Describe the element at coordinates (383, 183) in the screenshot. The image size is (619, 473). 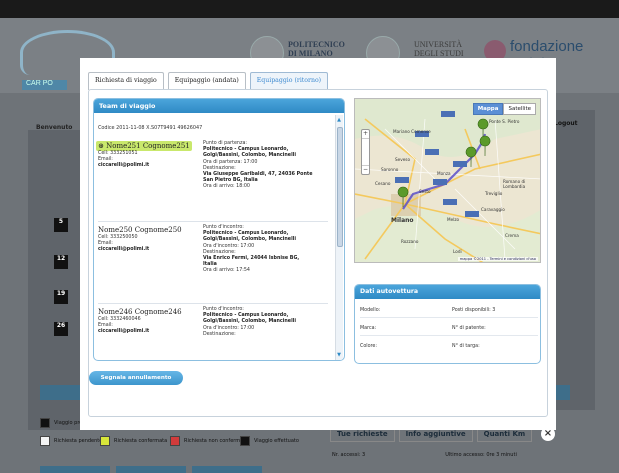
I see `map-place: Cesano` at that location.